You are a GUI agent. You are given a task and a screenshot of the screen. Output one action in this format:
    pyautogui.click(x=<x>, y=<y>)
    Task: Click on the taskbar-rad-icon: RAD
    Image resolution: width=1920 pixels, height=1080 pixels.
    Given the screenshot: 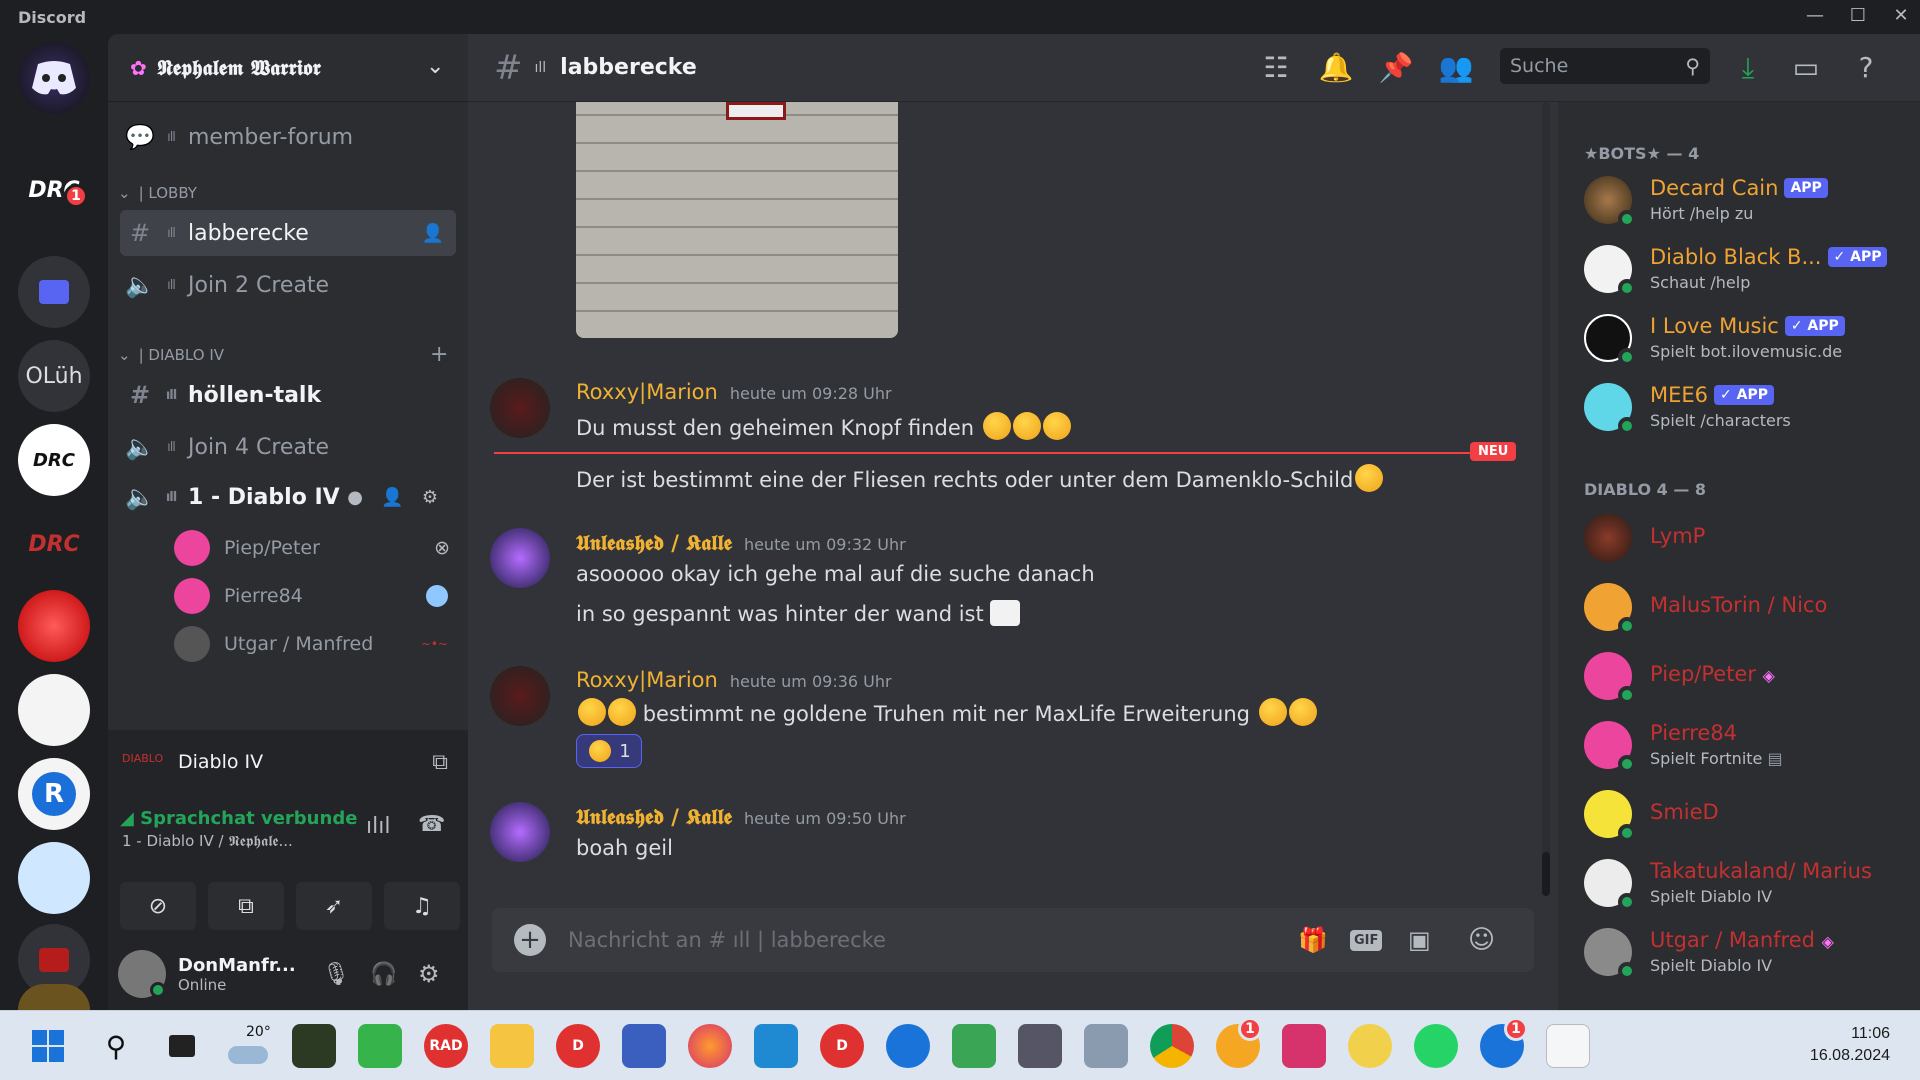 What is the action you would take?
    pyautogui.click(x=446, y=1046)
    